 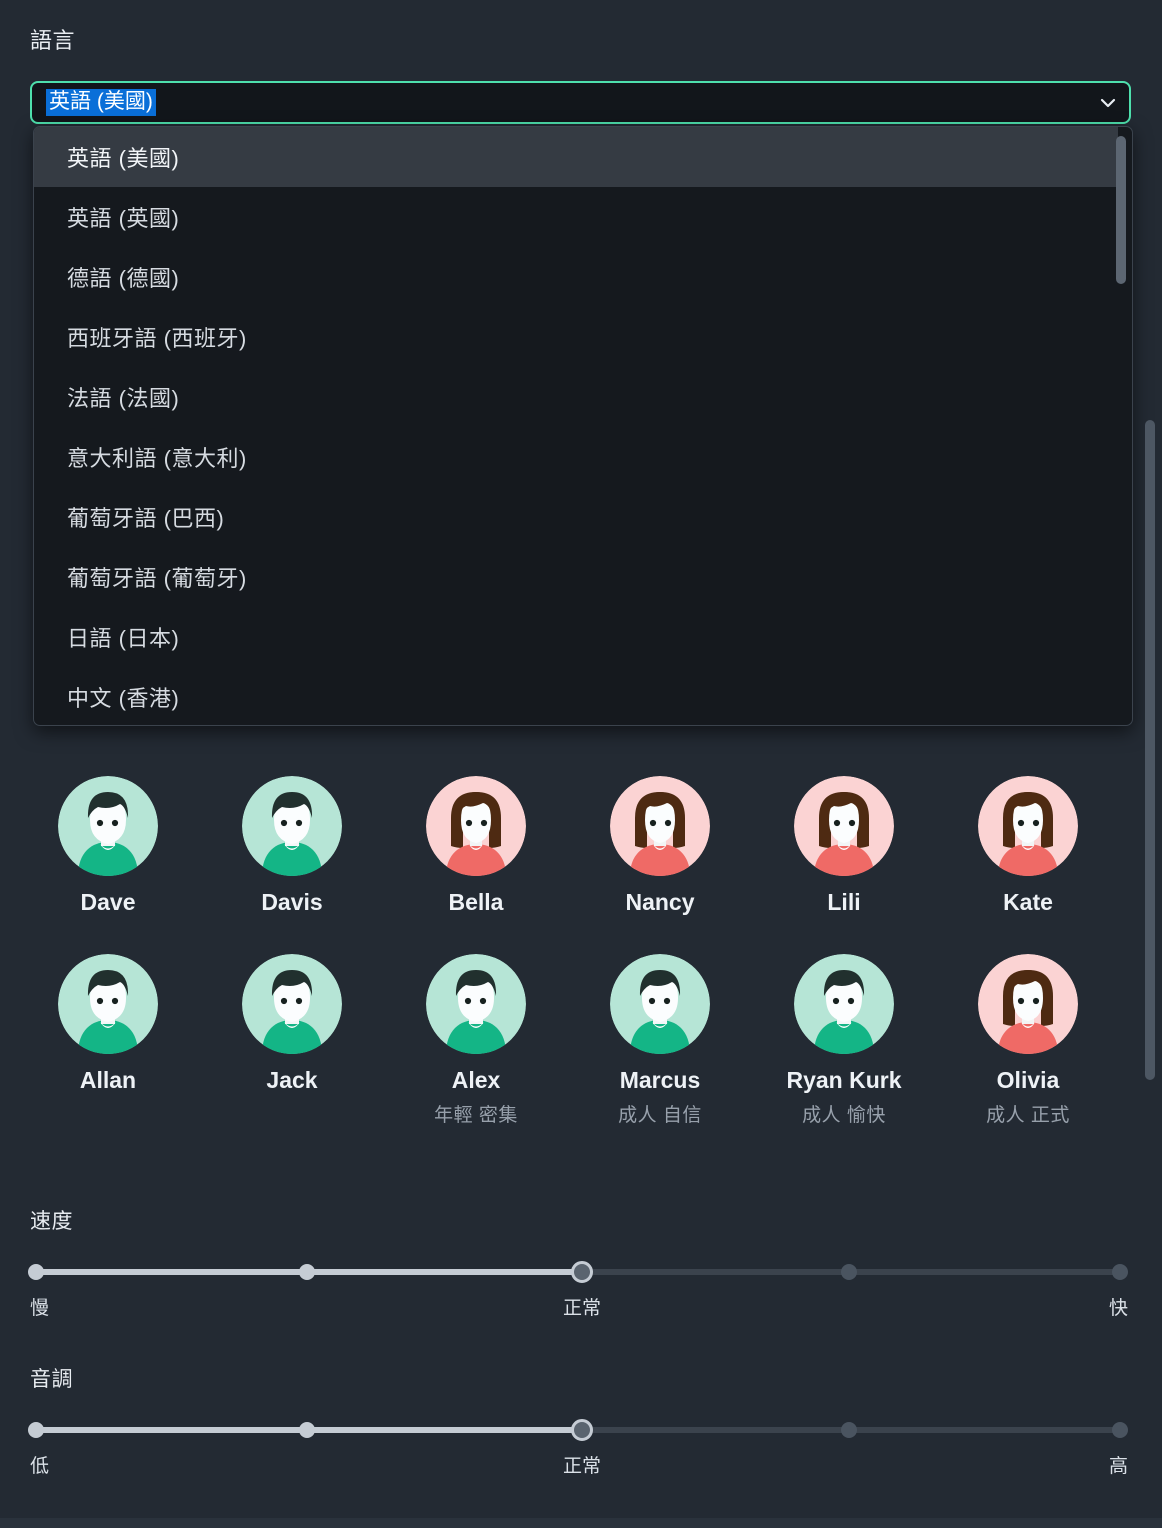 I want to click on language-option: 法語 (法國), so click(x=576, y=397).